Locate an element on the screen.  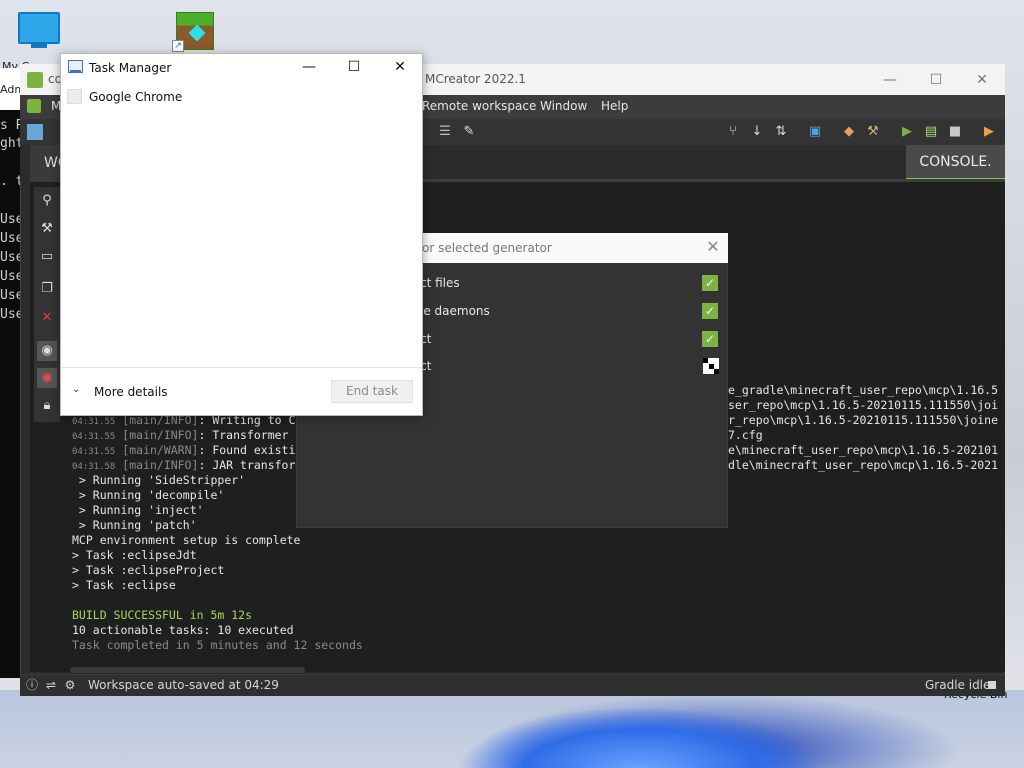
log-task: > Task :eclipse is located at coordinates (124, 585).